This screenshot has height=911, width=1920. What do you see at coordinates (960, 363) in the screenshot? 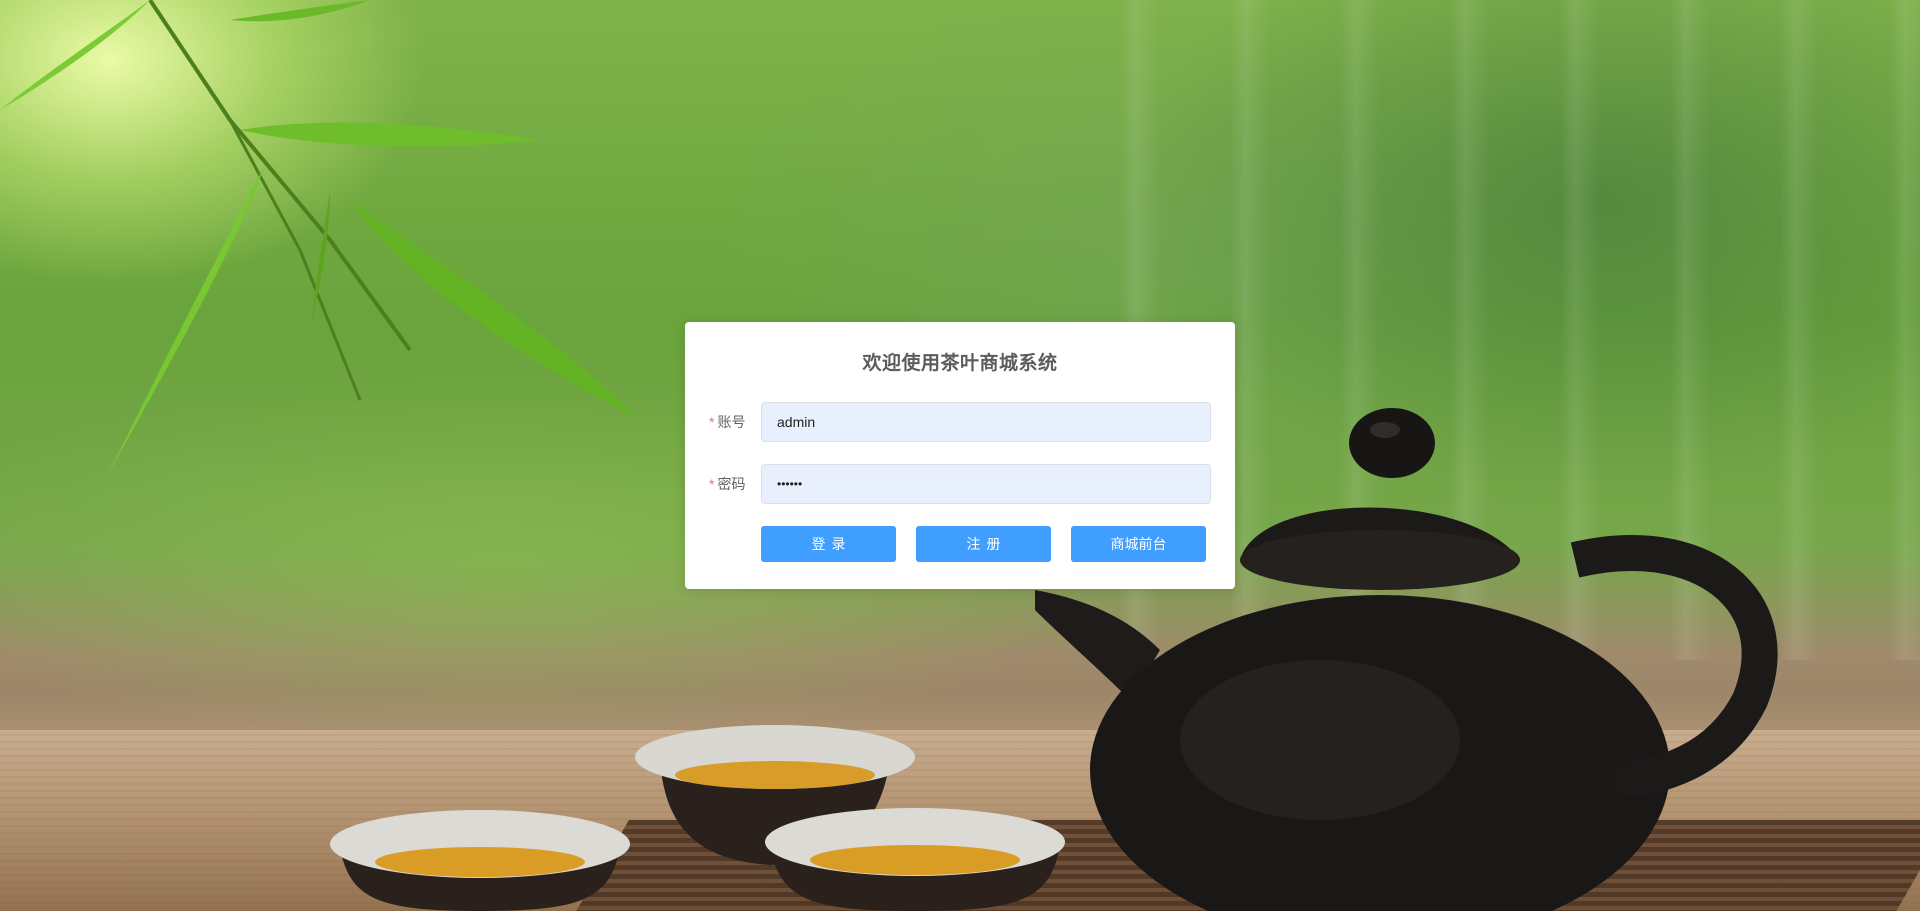
I see `login-title: 欢迎使用茶叶商城系统` at bounding box center [960, 363].